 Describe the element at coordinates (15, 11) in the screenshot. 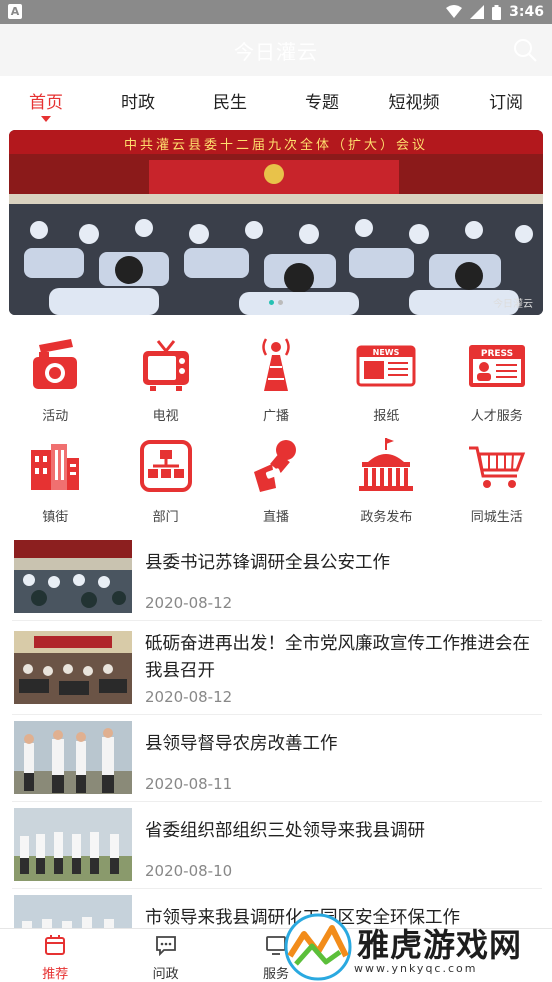

I see `app-notification-icon: A` at that location.